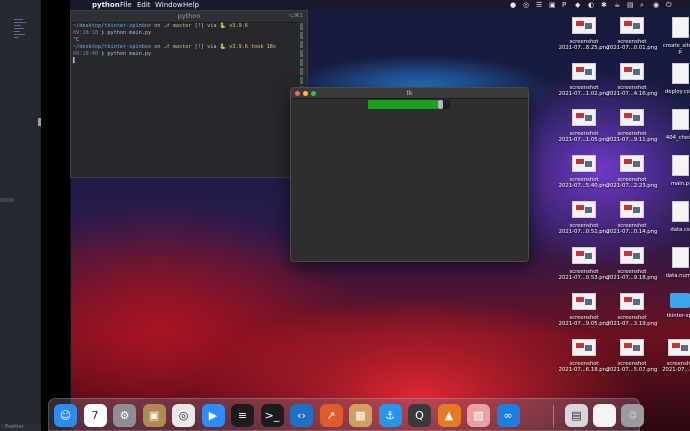 The image size is (690, 431). What do you see at coordinates (632, 324) in the screenshot?
I see `desktop-icon-sublabel: 2021-07...3.19.png` at bounding box center [632, 324].